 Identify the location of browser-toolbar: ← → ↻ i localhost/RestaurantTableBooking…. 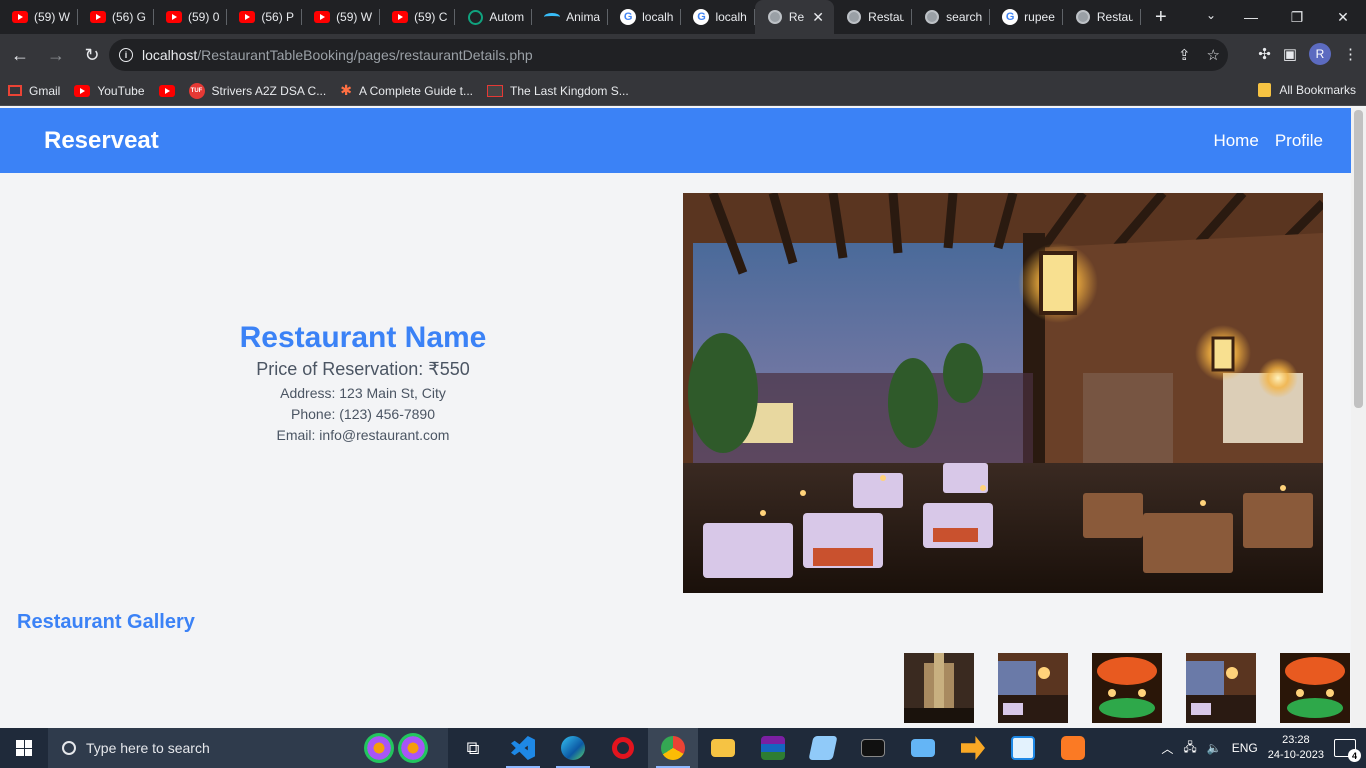
(683, 55).